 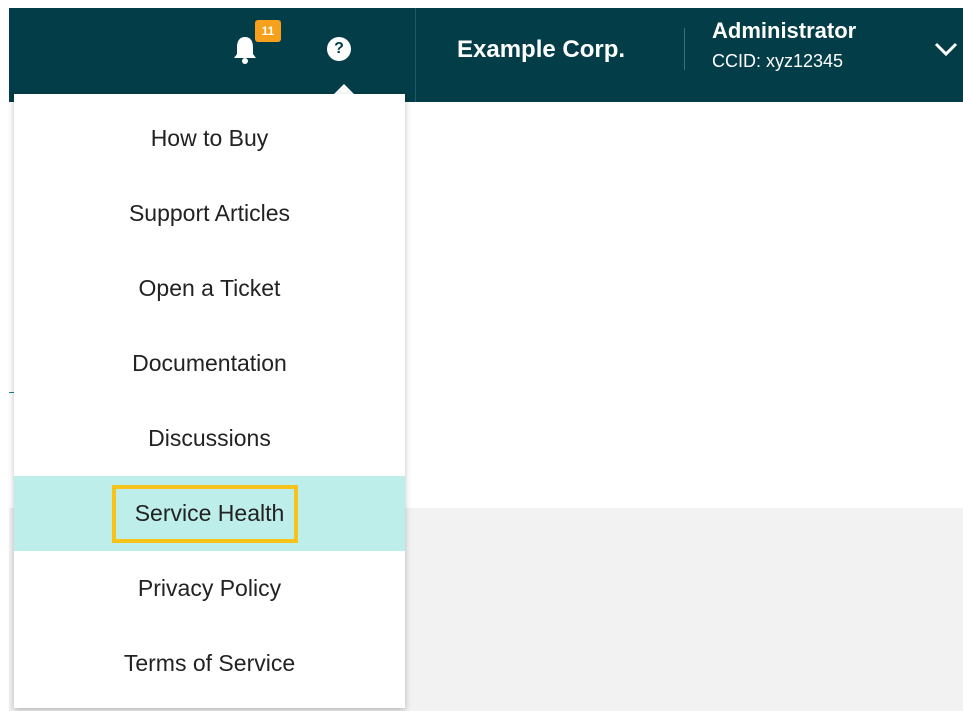 What do you see at coordinates (268, 31) in the screenshot?
I see `notification-count-badge: 11` at bounding box center [268, 31].